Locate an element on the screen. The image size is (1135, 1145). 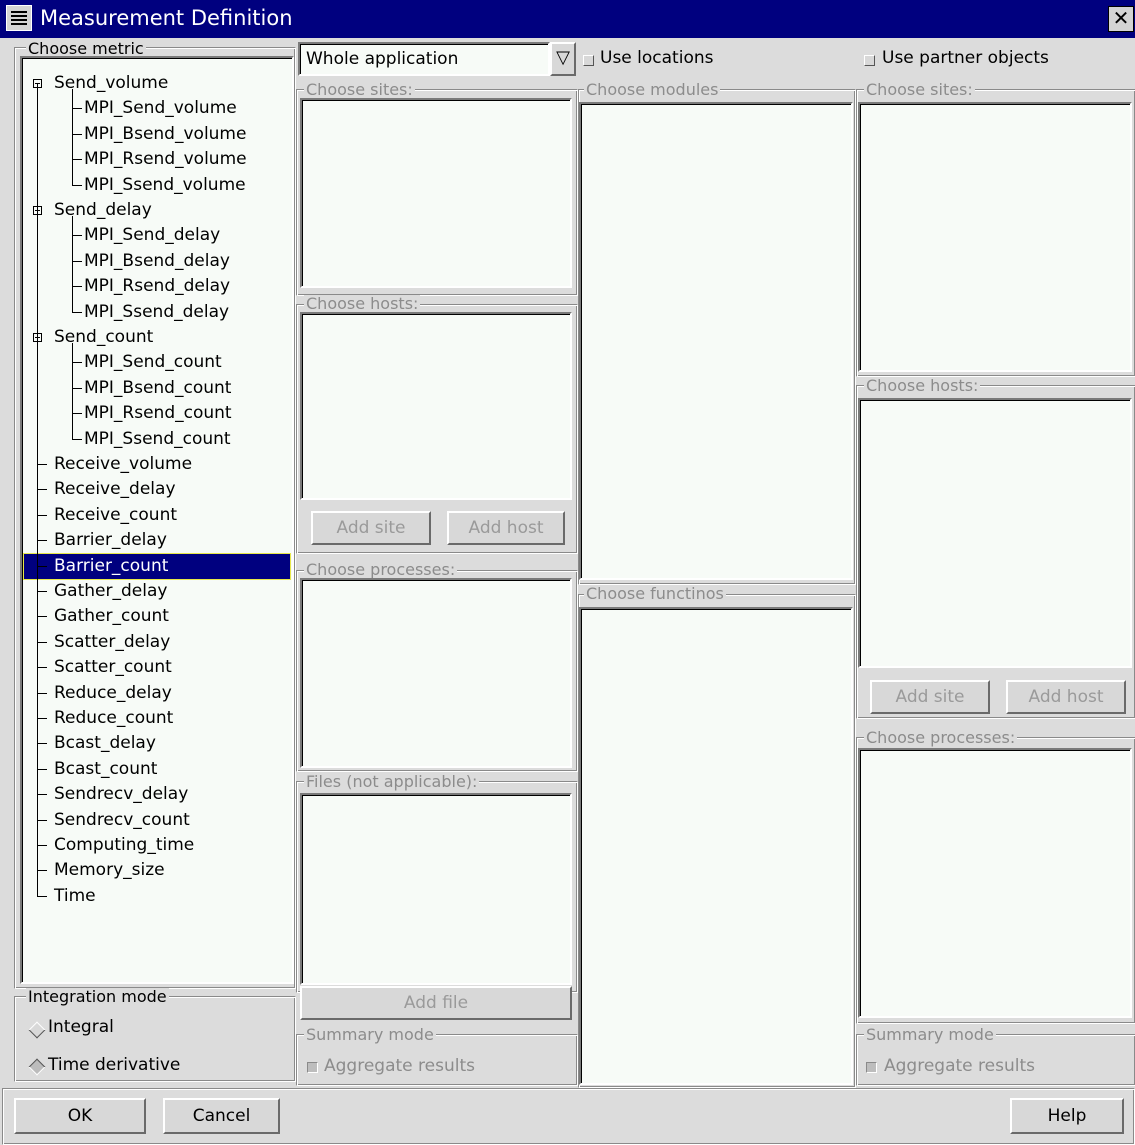
tree-item-label: Send_delay is located at coordinates (103, 210).